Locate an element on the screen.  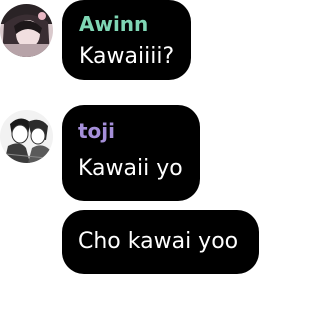
user-avatar-awinn-icon is located at coordinates (26, 30).